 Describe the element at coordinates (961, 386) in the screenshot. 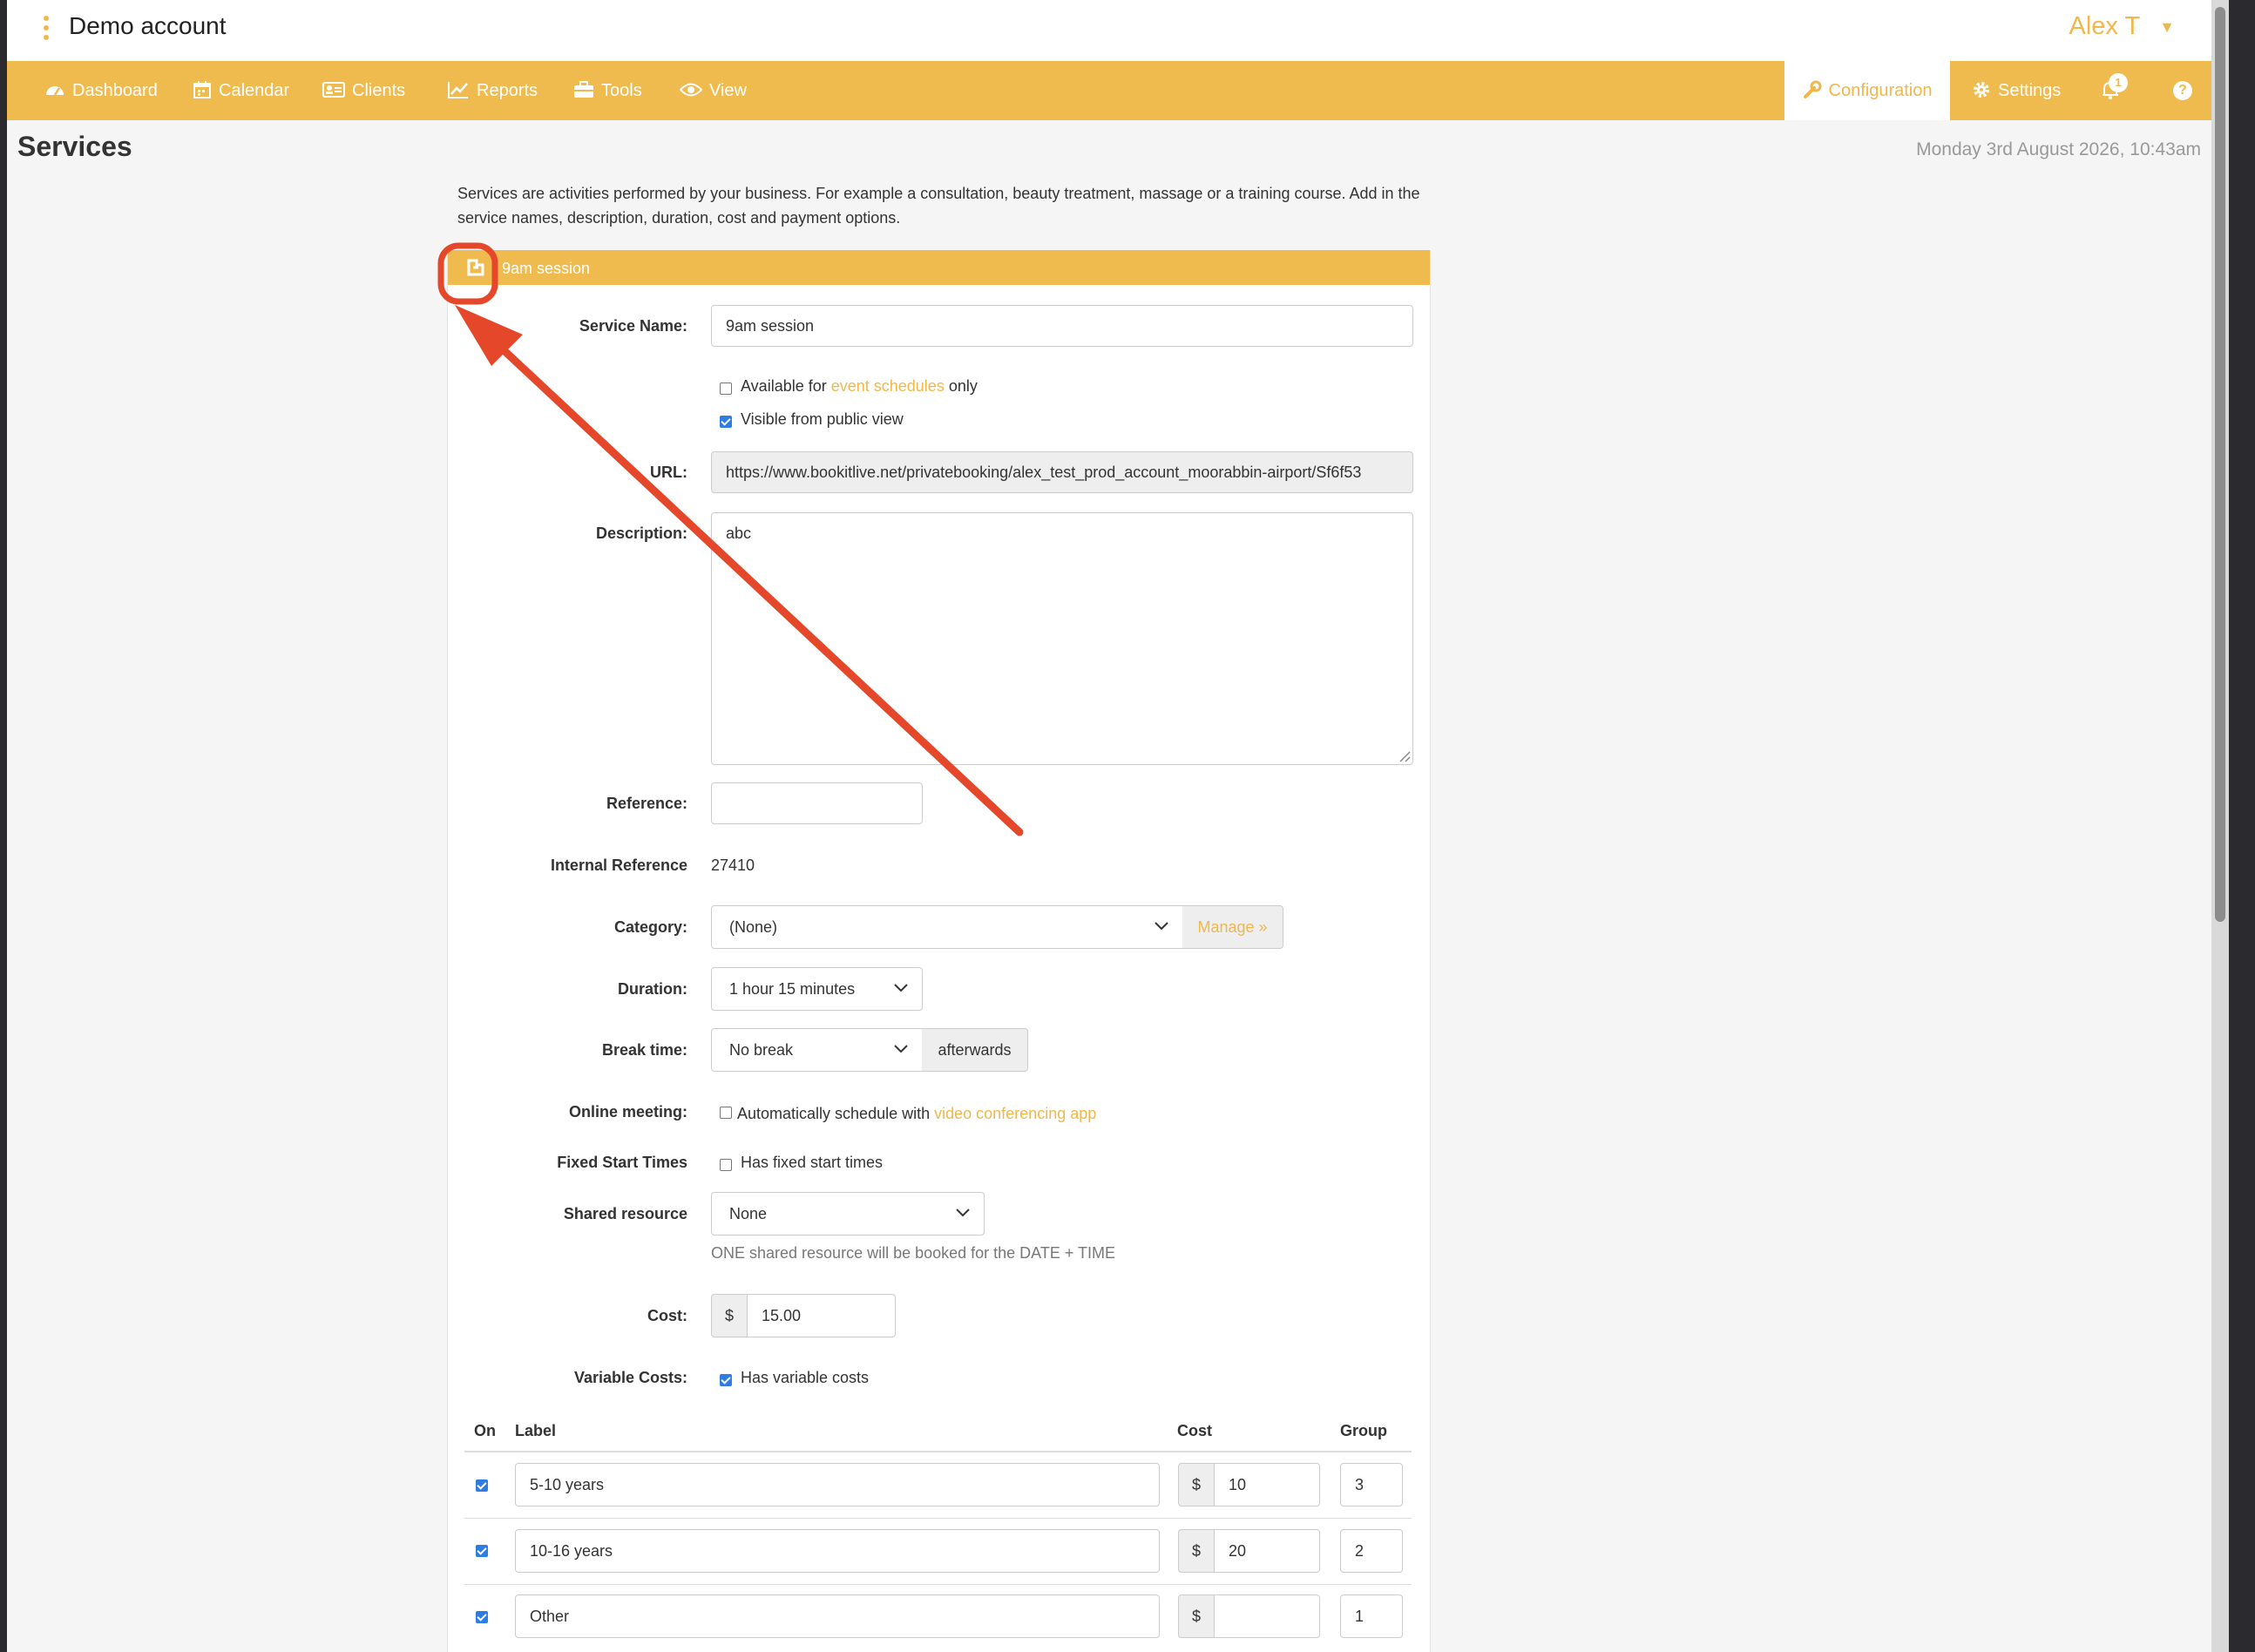

I see `event-only-suffix: only` at that location.